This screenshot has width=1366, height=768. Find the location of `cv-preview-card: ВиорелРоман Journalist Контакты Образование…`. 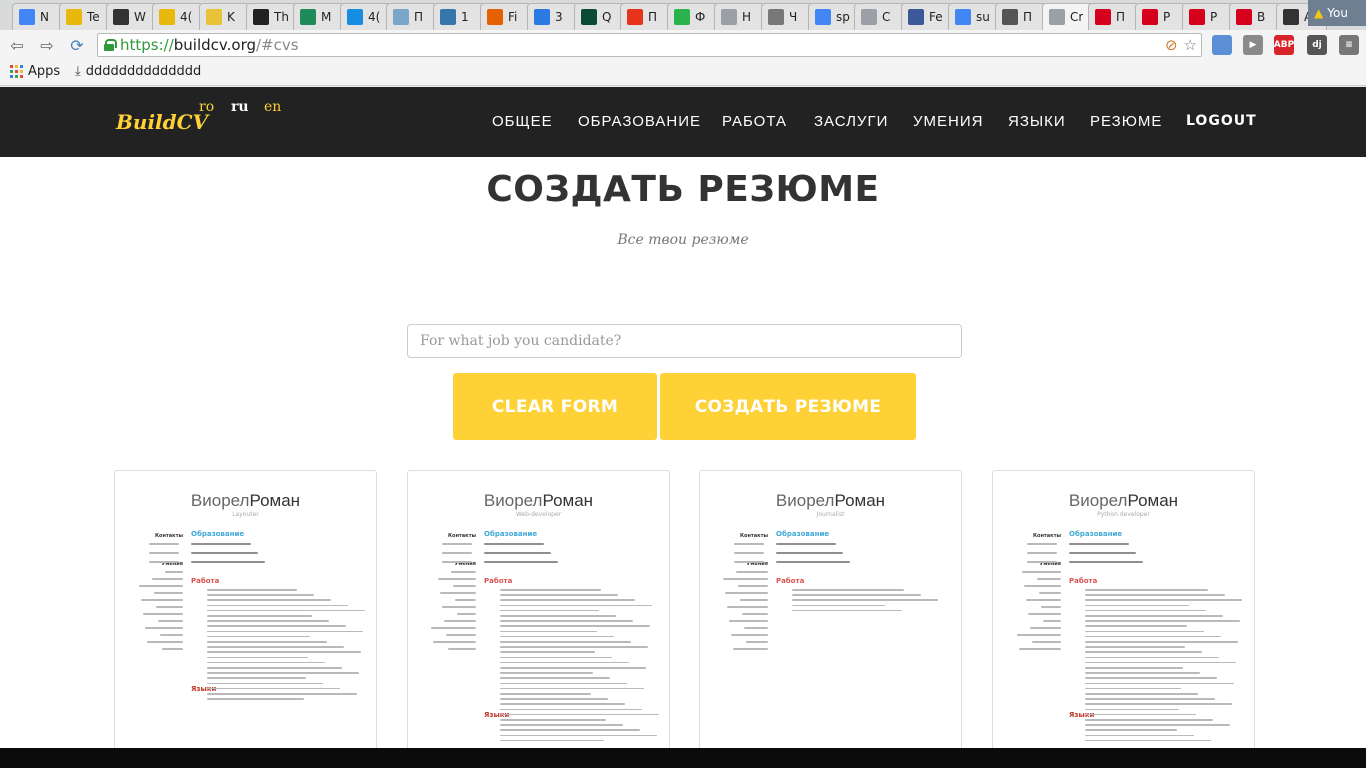

cv-preview-card: ВиорелРоман Journalist Контакты Образование… is located at coordinates (830, 609).